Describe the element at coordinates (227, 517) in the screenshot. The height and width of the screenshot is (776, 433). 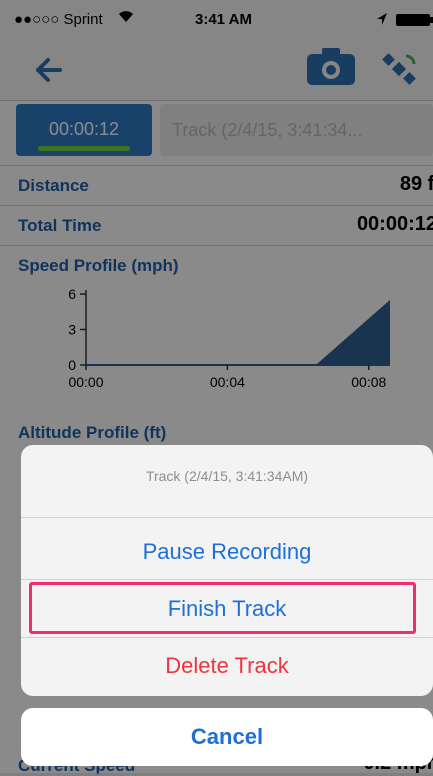
I see `divider` at that location.